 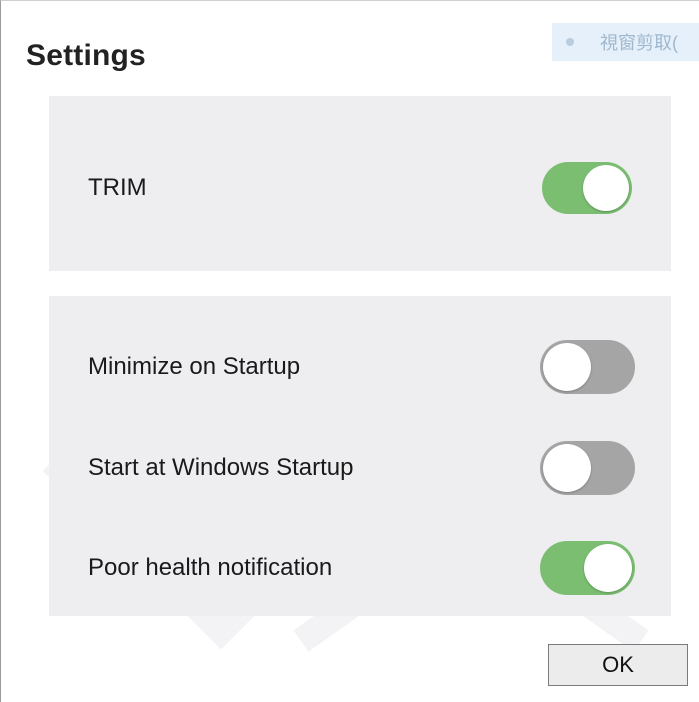 I want to click on trim-label: TRIM, so click(x=117, y=187).